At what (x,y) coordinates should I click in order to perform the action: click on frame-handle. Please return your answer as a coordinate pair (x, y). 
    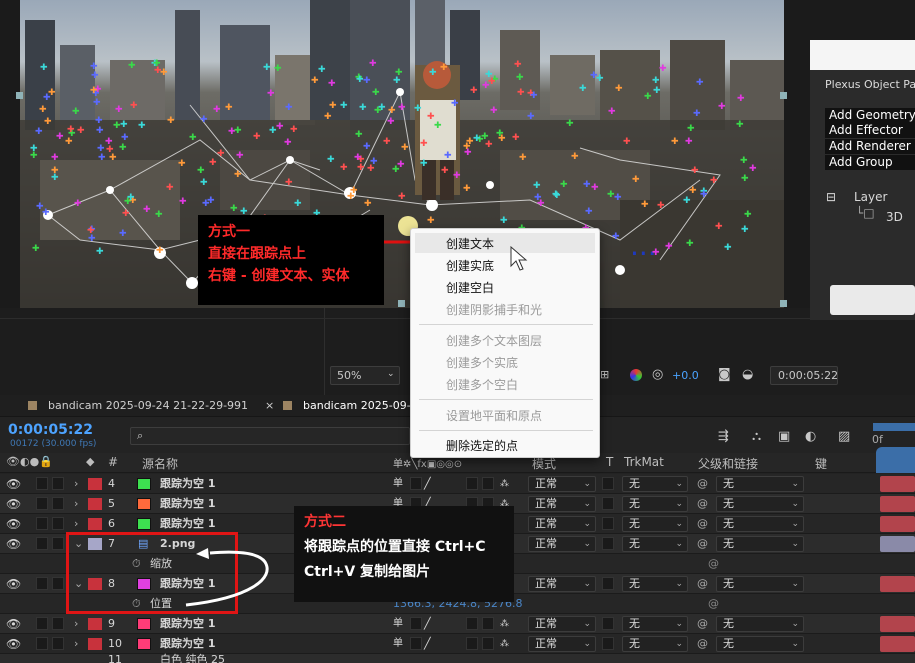
    Looking at the image, I should click on (783, 303).